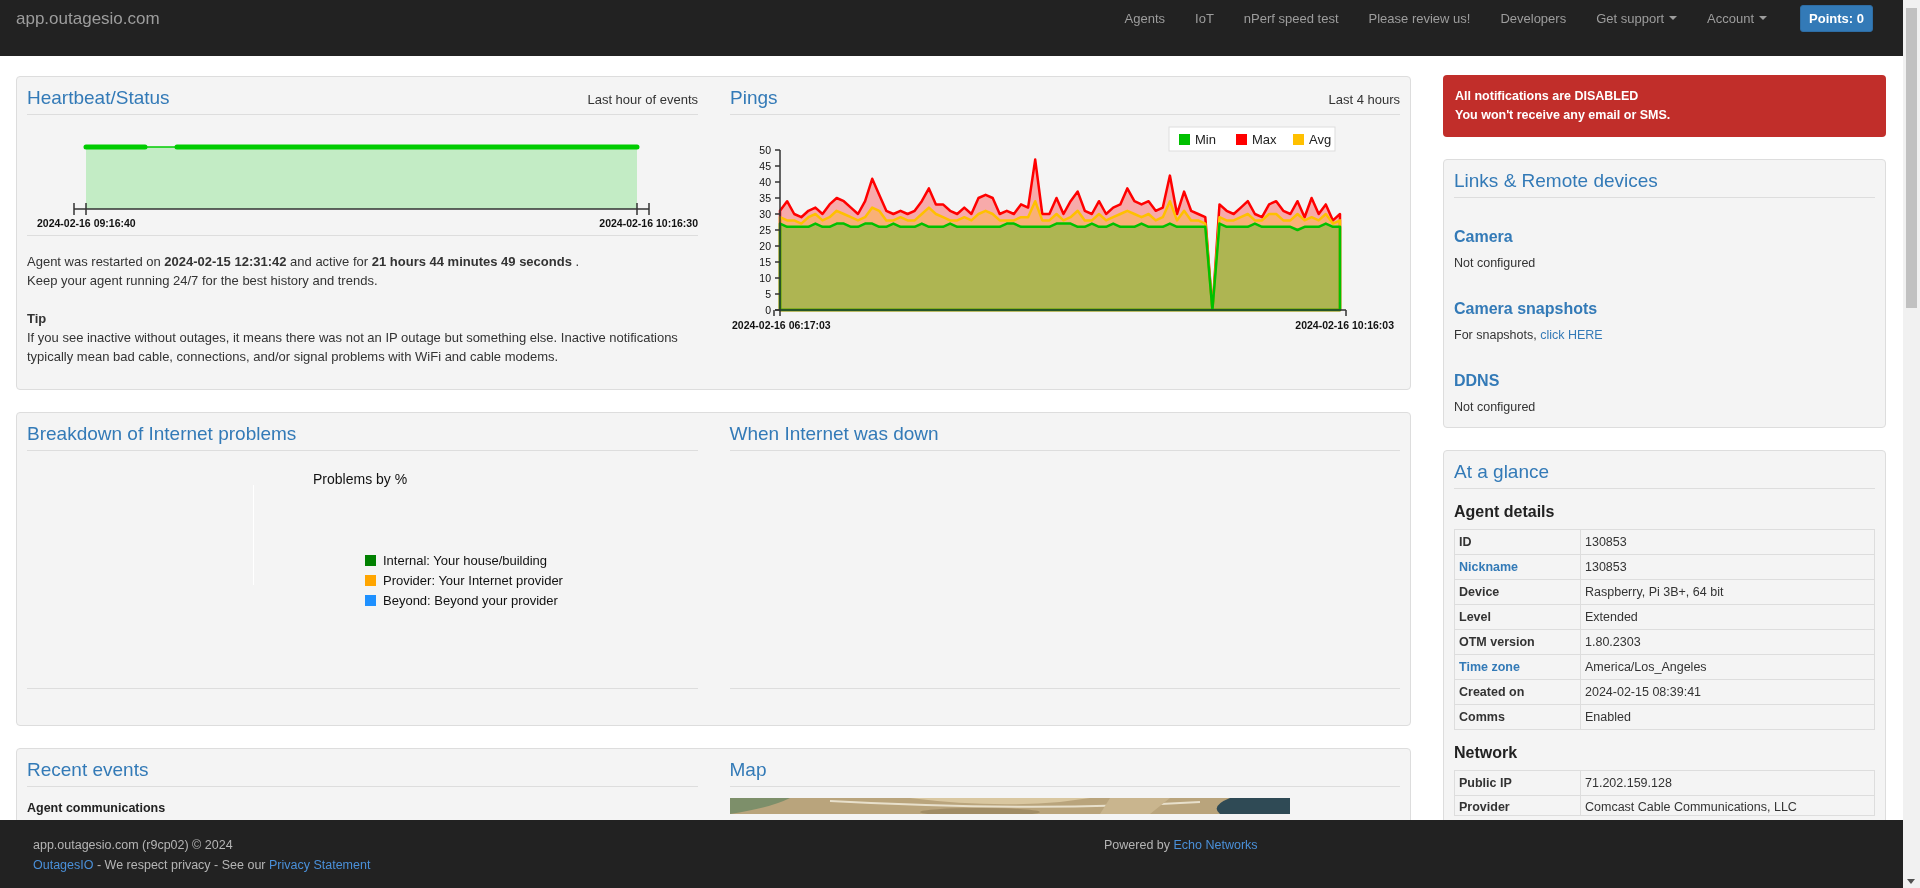  What do you see at coordinates (765, 214) in the screenshot?
I see `tick-label: 30` at bounding box center [765, 214].